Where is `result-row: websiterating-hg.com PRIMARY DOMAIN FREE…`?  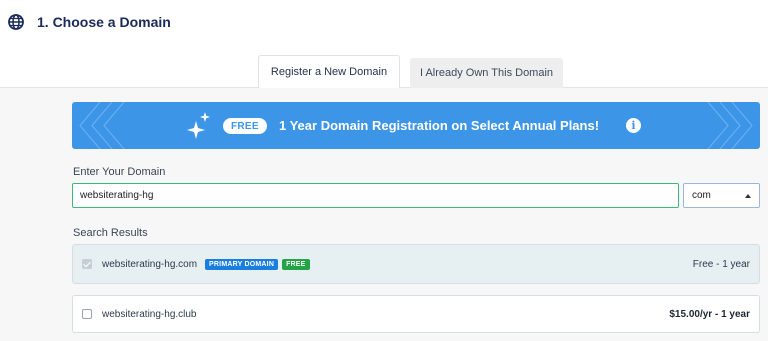 result-row: websiterating-hg.com PRIMARY DOMAIN FREE… is located at coordinates (416, 264).